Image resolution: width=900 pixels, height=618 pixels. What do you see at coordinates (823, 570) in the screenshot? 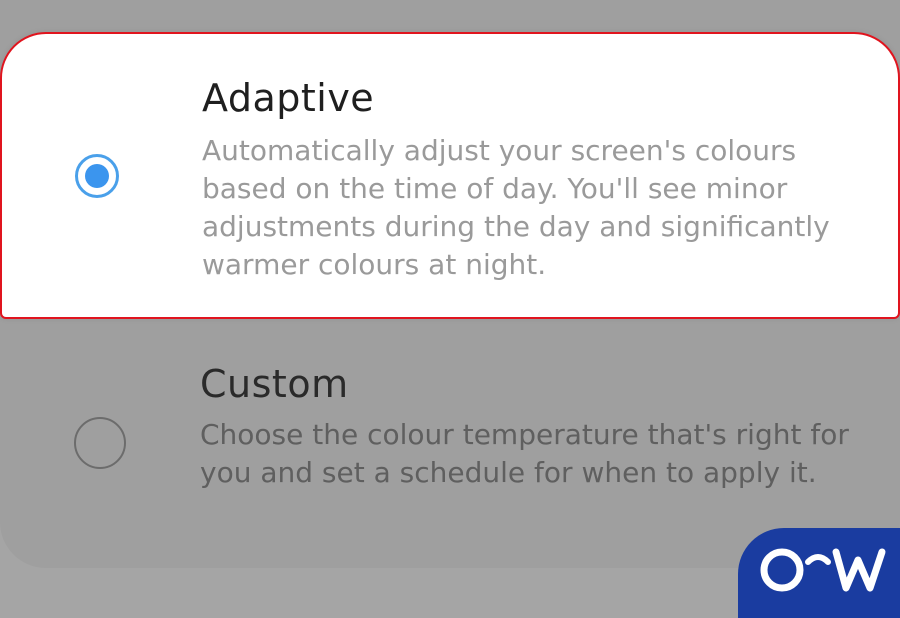
I see `watermark-logo-icon` at bounding box center [823, 570].